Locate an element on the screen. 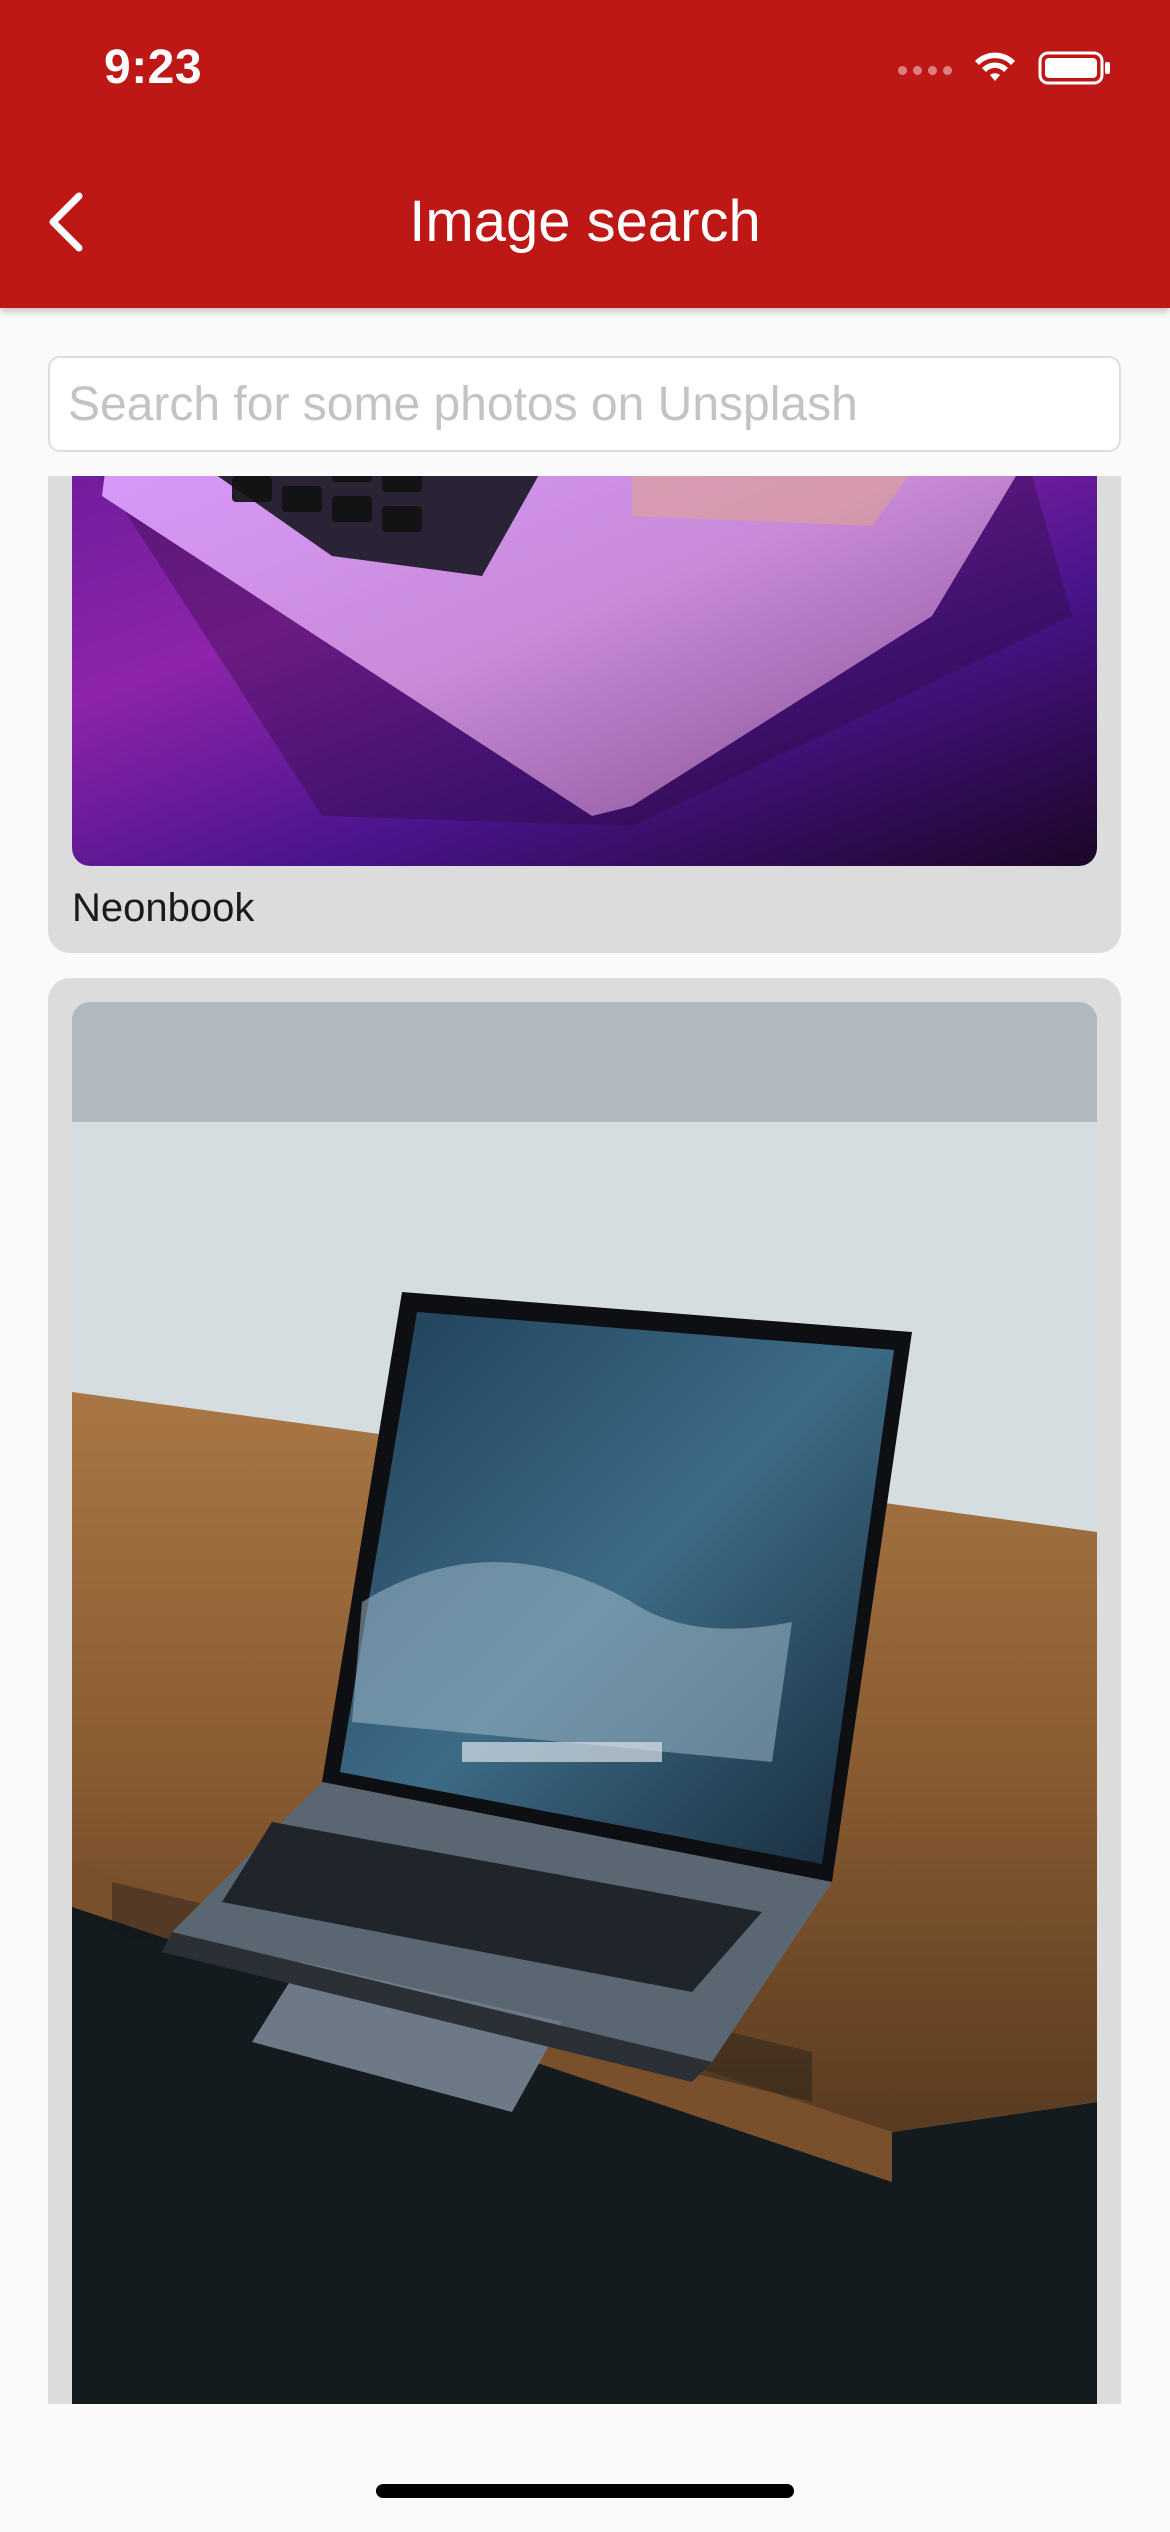 Image resolution: width=1170 pixels, height=2532 pixels. home-indicator is located at coordinates (585, 2491).